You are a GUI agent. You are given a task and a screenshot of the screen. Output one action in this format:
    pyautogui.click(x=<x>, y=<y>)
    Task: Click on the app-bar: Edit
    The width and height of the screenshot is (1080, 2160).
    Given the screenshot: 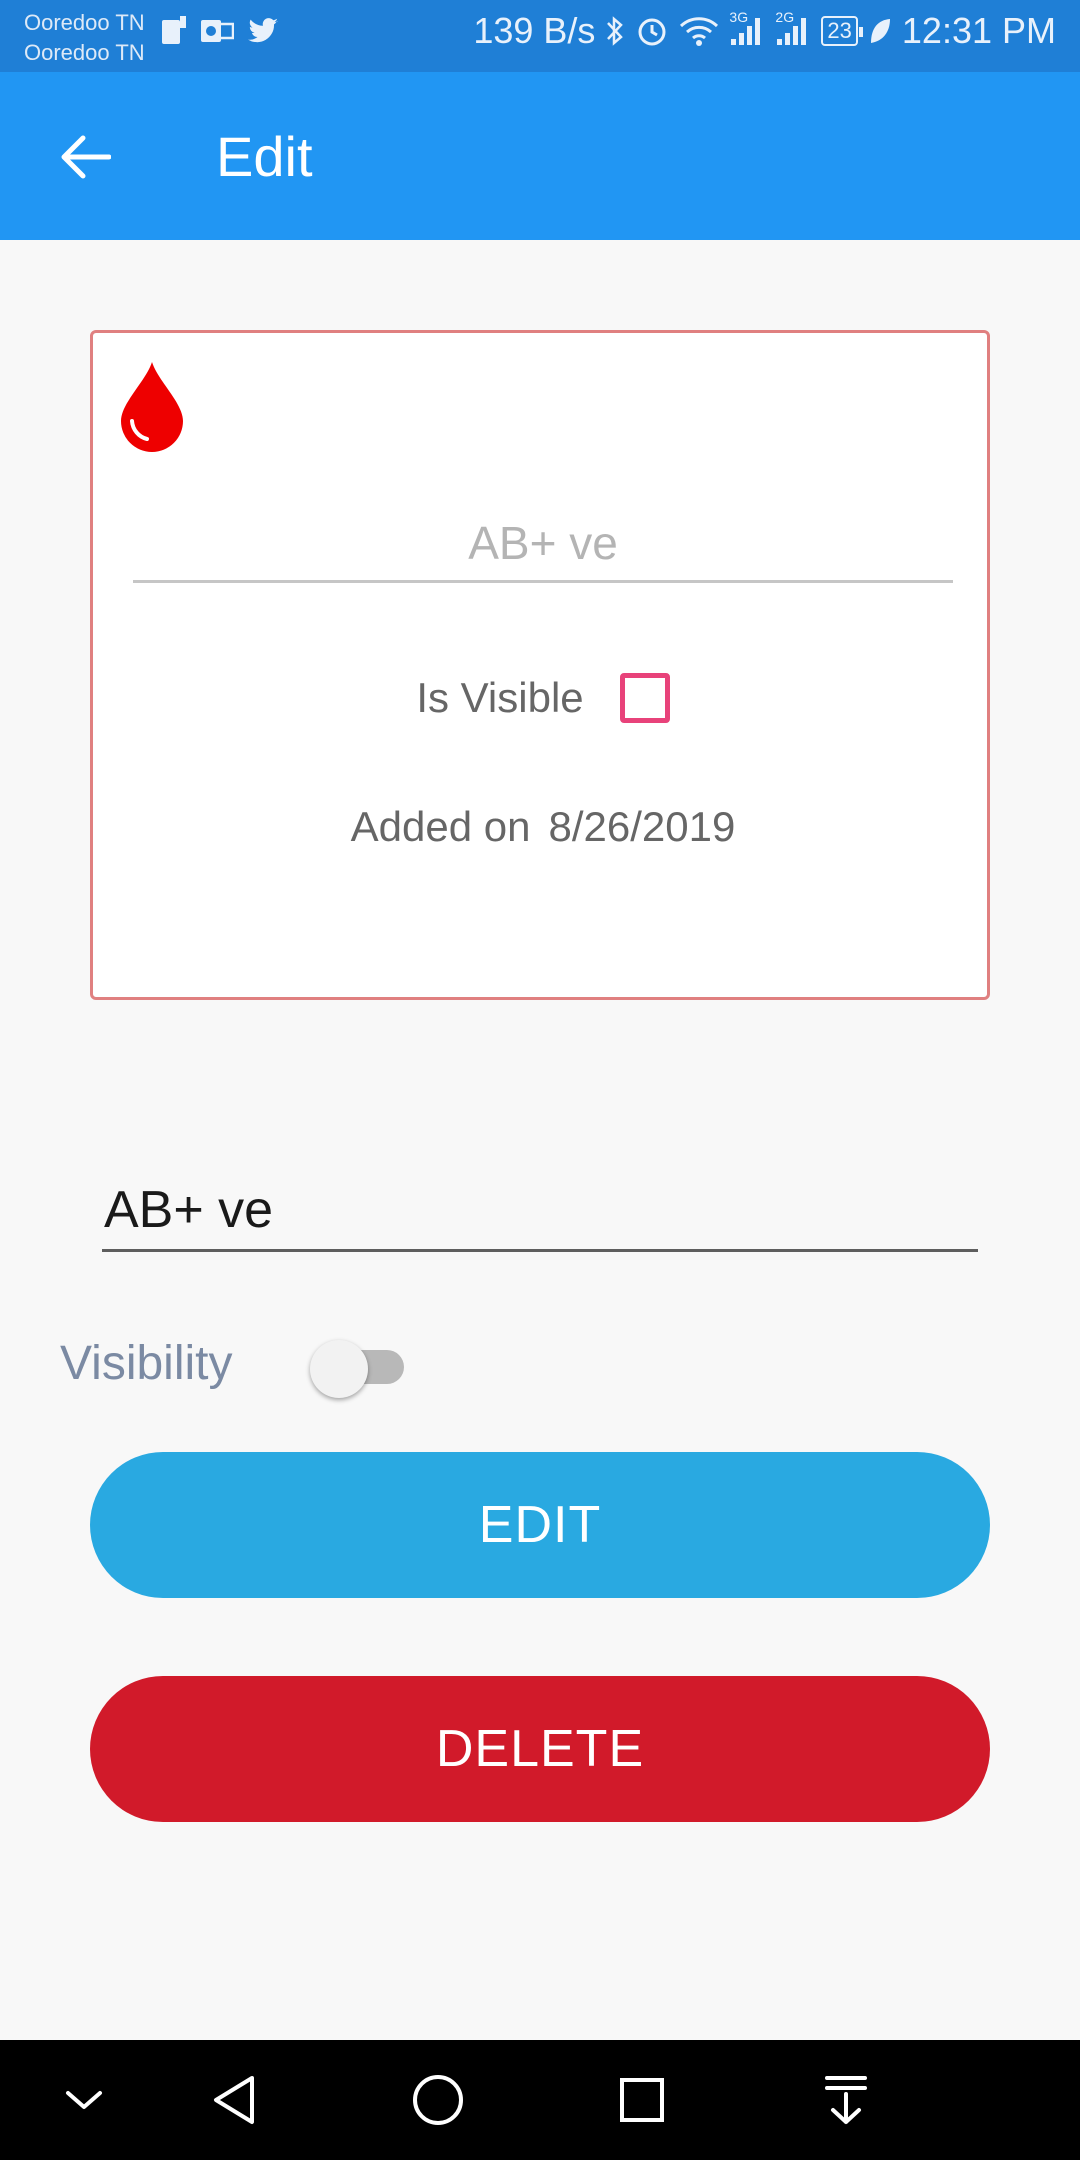 What is the action you would take?
    pyautogui.click(x=540, y=156)
    